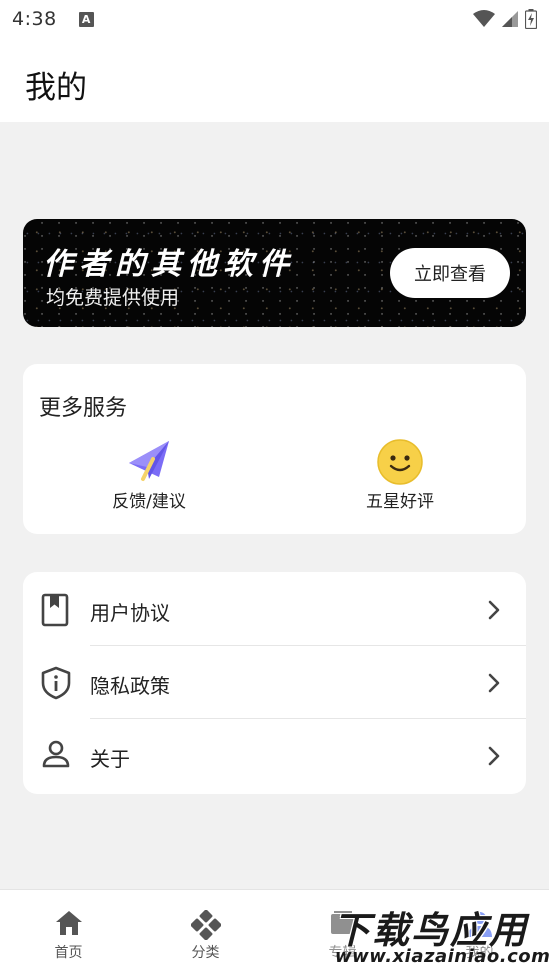 The height and width of the screenshot is (976, 549). Describe the element at coordinates (510, 19) in the screenshot. I see `signal-icon` at that location.